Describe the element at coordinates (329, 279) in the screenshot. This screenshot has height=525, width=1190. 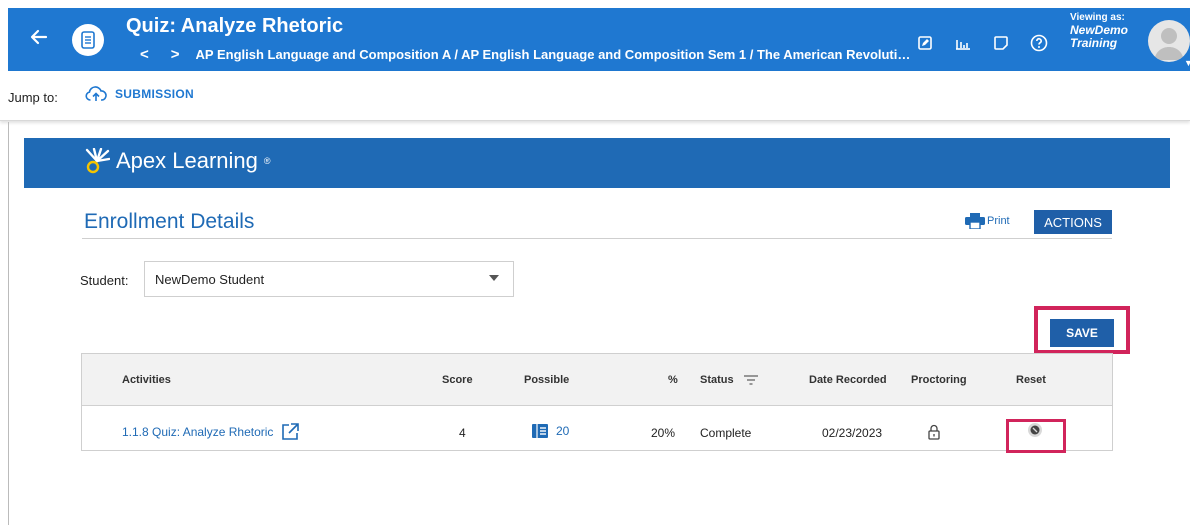
I see `student-select: NewDemo Student` at that location.